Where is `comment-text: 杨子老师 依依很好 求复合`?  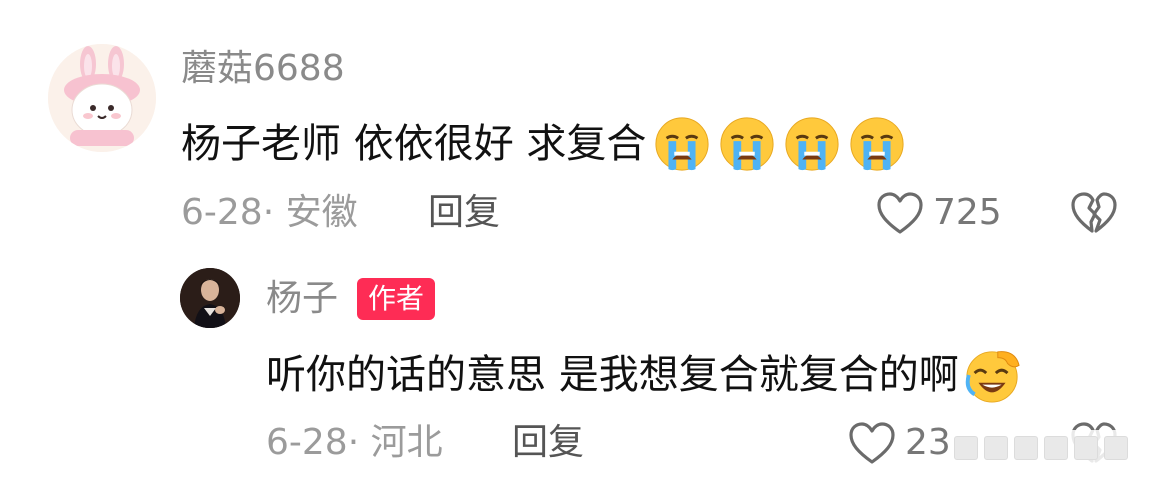
comment-text: 杨子老师 依依很好 求复合 is located at coordinates (543, 144).